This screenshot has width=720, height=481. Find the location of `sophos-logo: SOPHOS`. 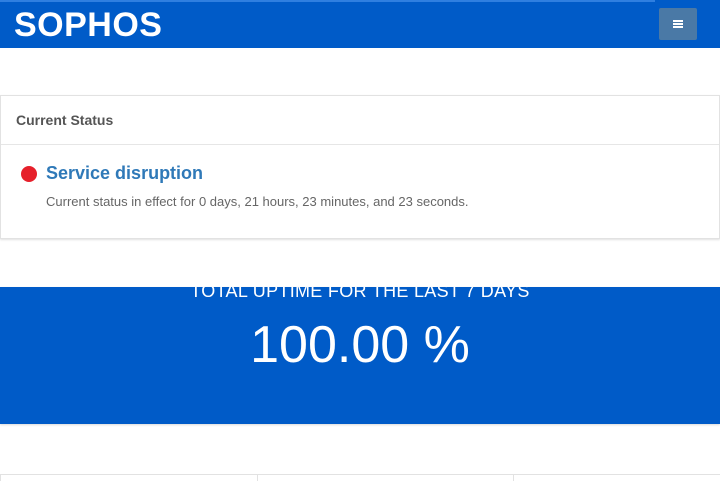

sophos-logo: SOPHOS is located at coordinates (88, 25).